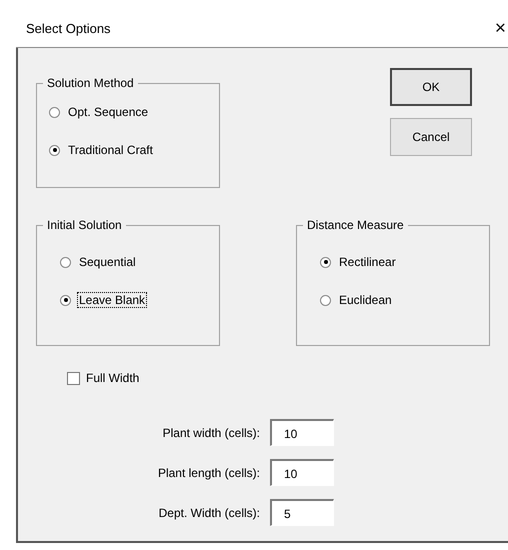 This screenshot has width=508, height=550. I want to click on radio-option: Opt. Sequence, so click(134, 112).